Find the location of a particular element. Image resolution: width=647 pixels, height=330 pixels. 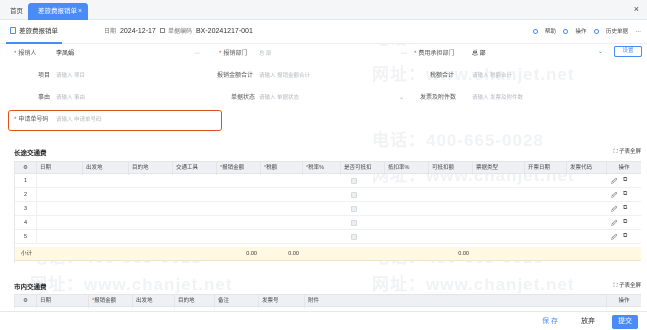

document-icon is located at coordinates (13, 30).